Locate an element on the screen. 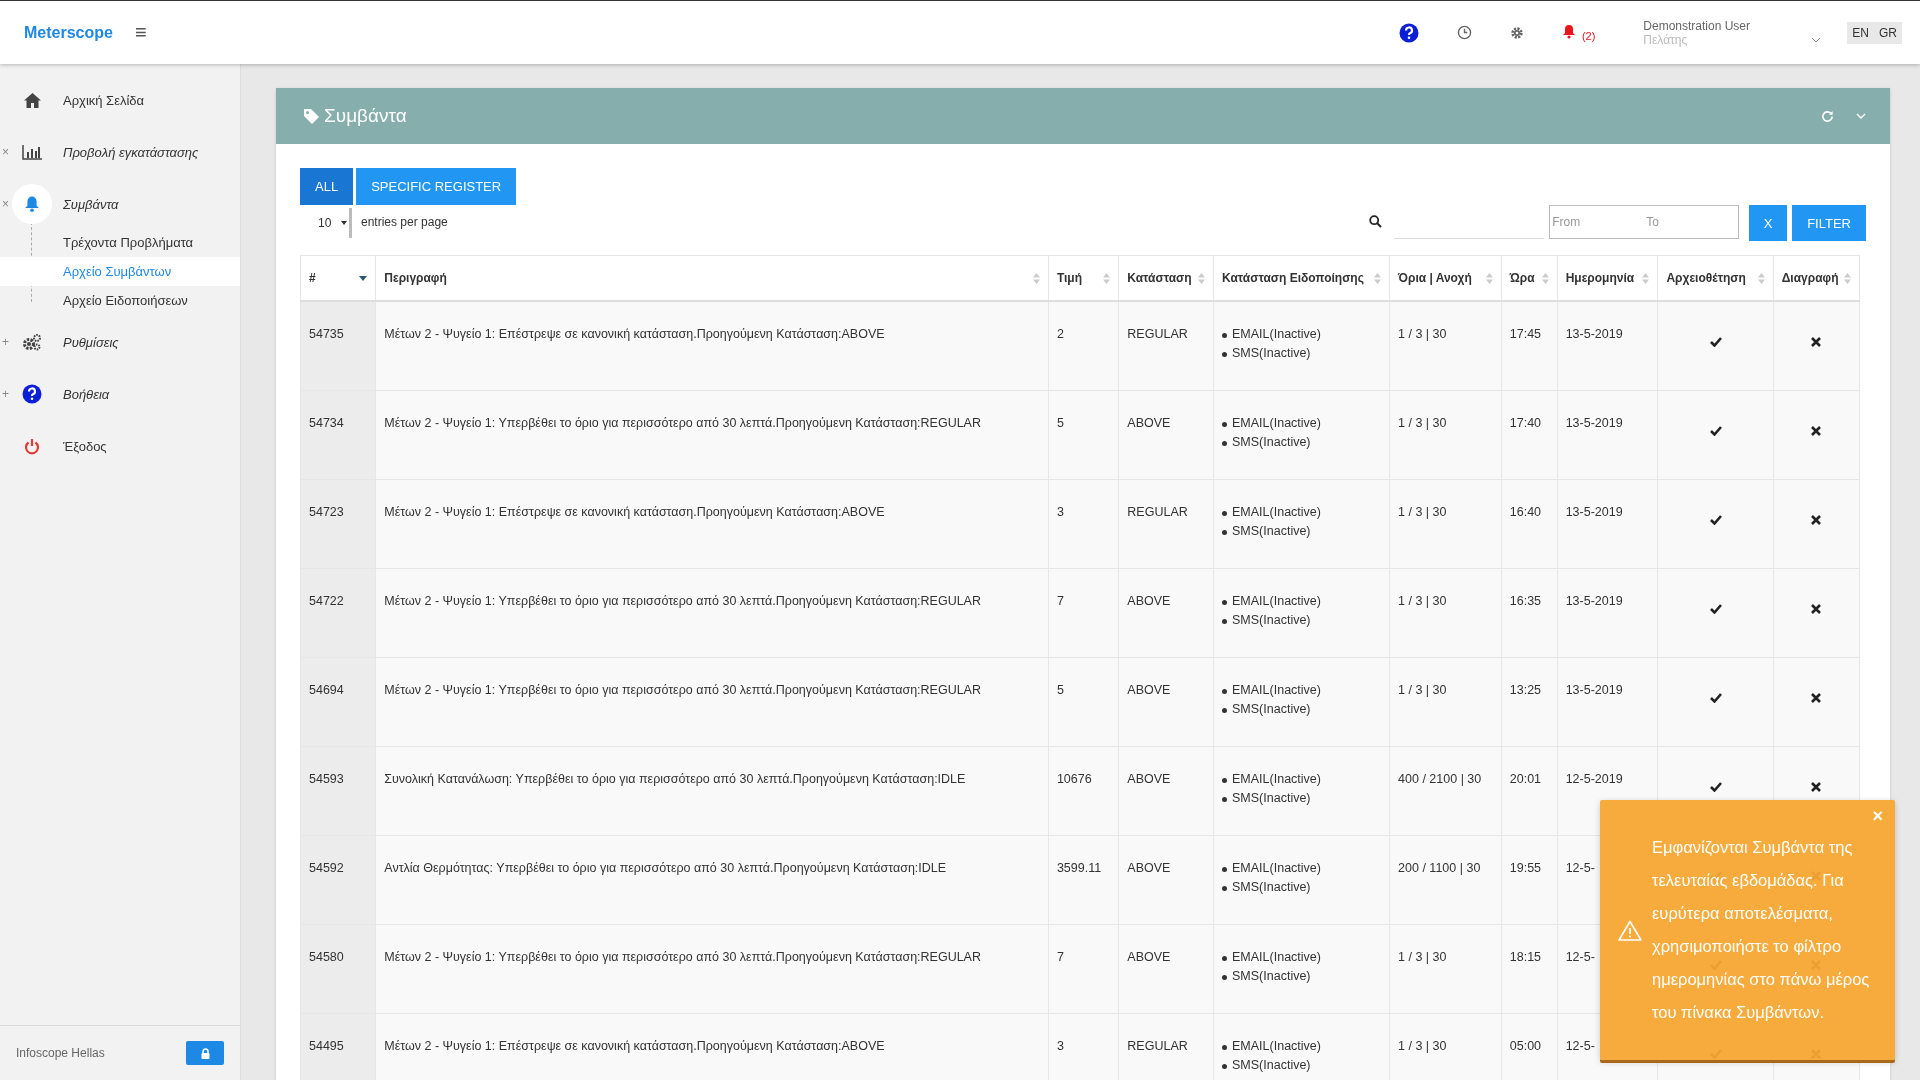 This screenshot has height=1080, width=1920. lock-button is located at coordinates (205, 1053).